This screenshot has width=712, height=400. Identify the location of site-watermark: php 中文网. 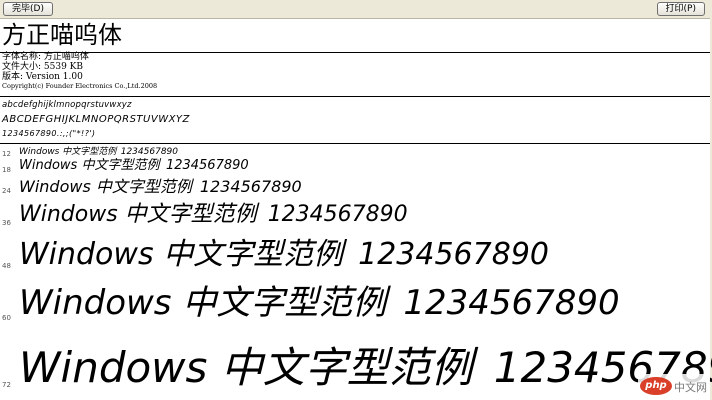
(674, 386).